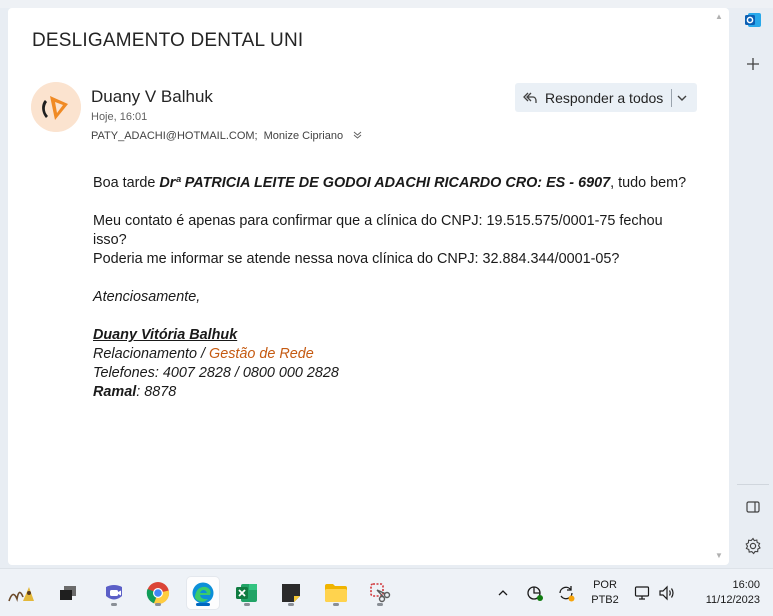 The width and height of the screenshot is (773, 616). I want to click on email-date: Hoje, 16:01, so click(119, 117).